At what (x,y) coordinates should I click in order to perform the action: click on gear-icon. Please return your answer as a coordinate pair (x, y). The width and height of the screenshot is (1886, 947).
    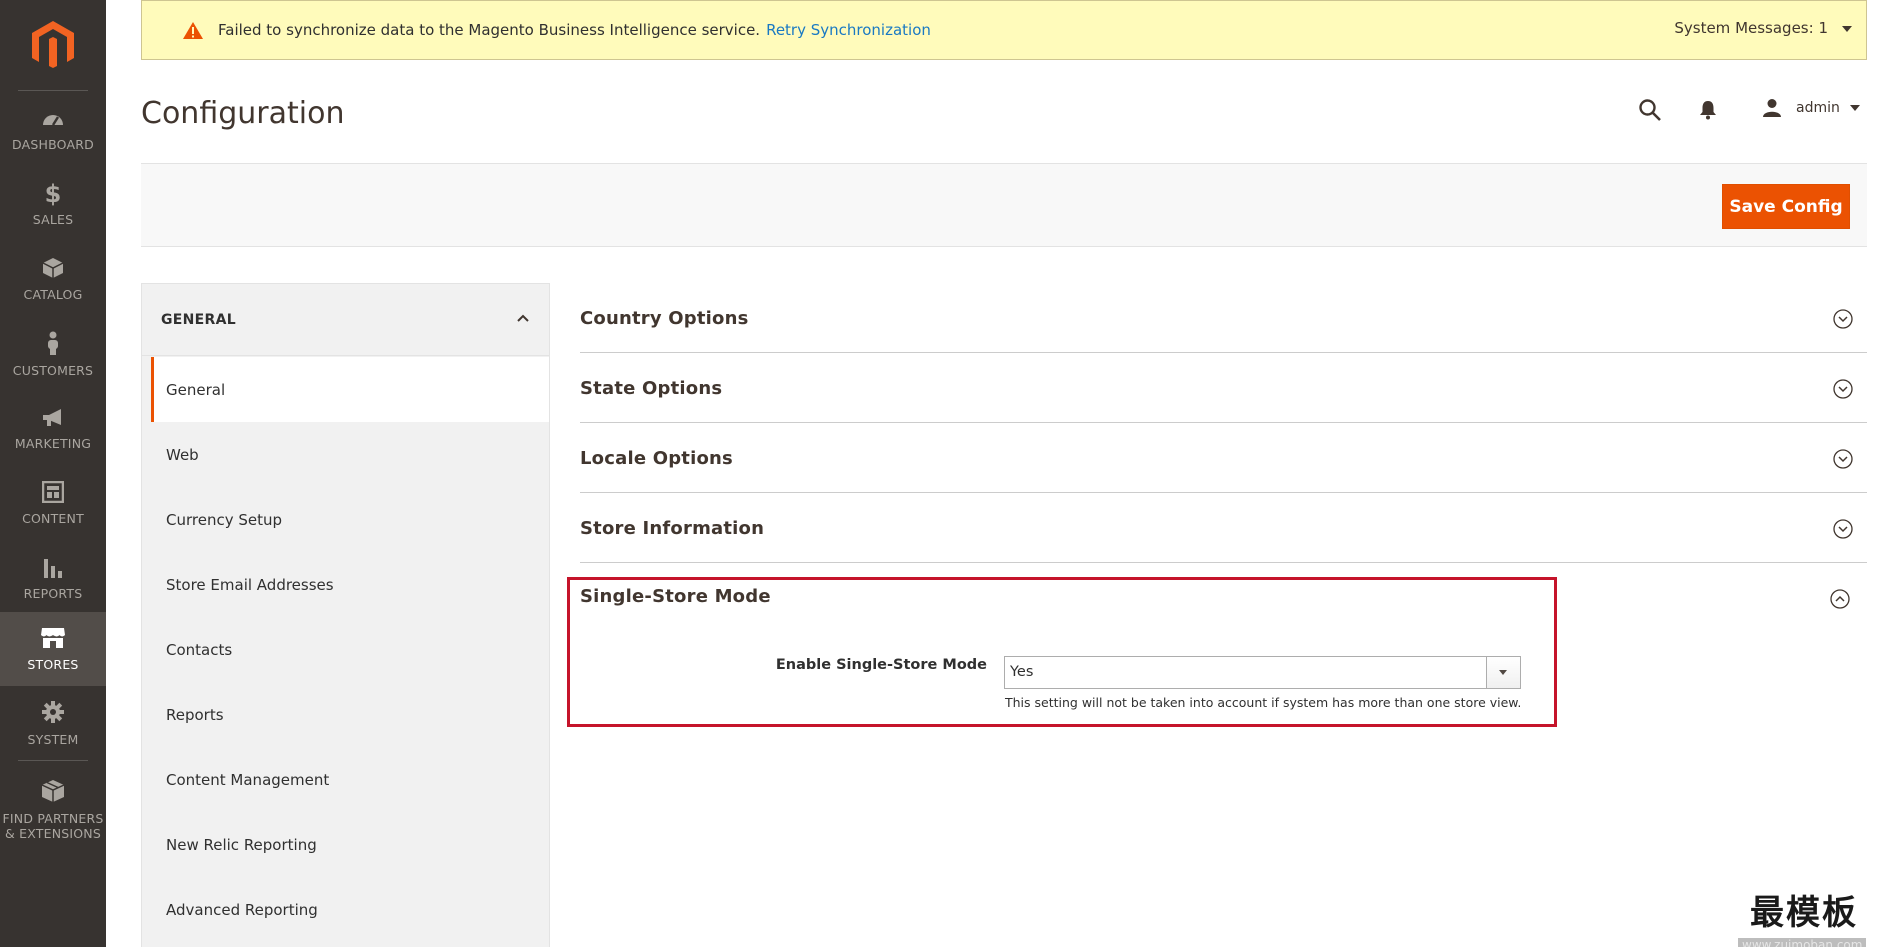
    Looking at the image, I should click on (53, 711).